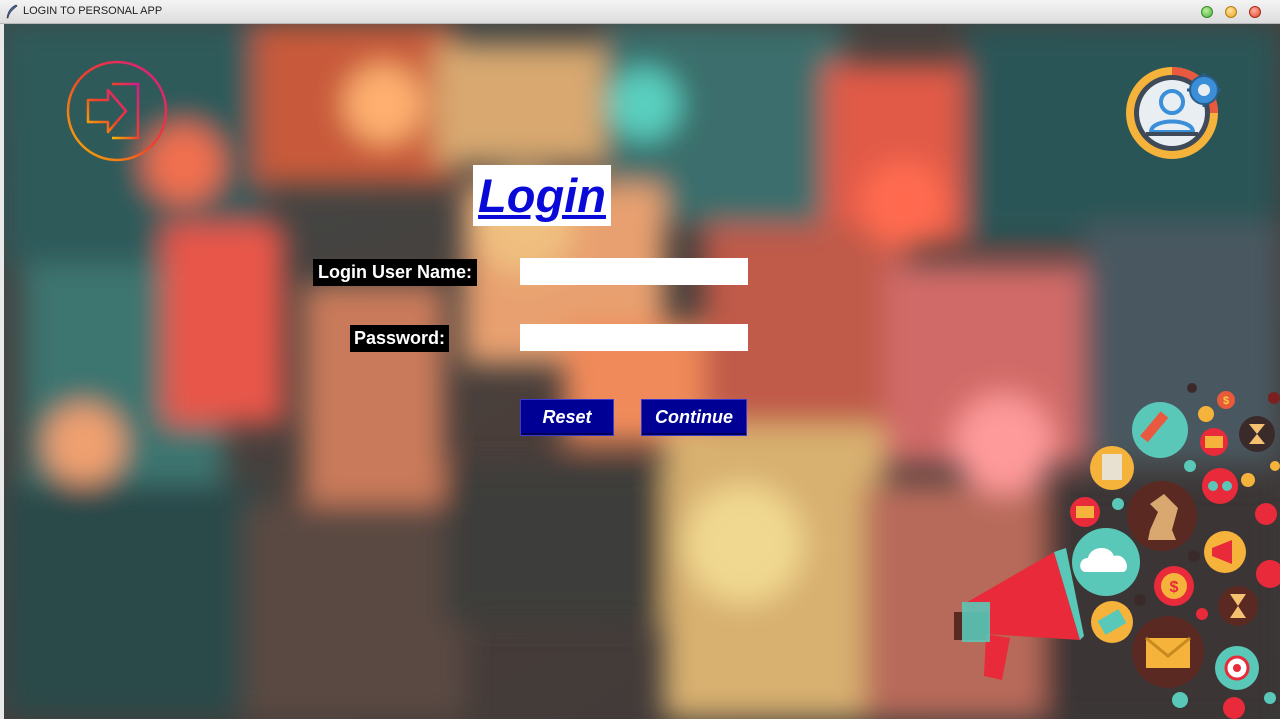 Image resolution: width=1280 pixels, height=719 pixels. What do you see at coordinates (1173, 113) in the screenshot?
I see `user-settings-icon` at bounding box center [1173, 113].